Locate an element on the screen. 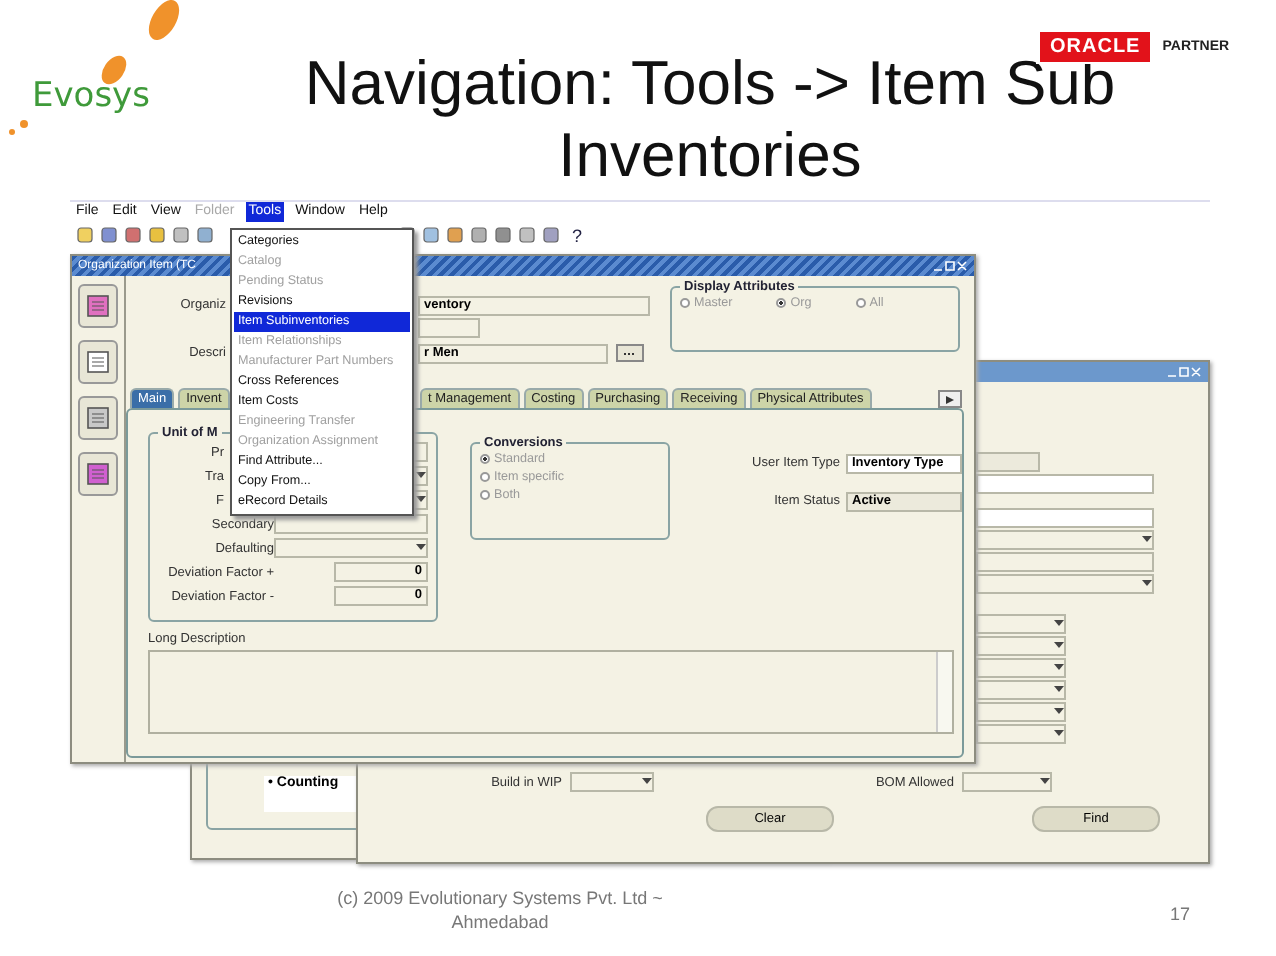  help-button: ? is located at coordinates (577, 235).